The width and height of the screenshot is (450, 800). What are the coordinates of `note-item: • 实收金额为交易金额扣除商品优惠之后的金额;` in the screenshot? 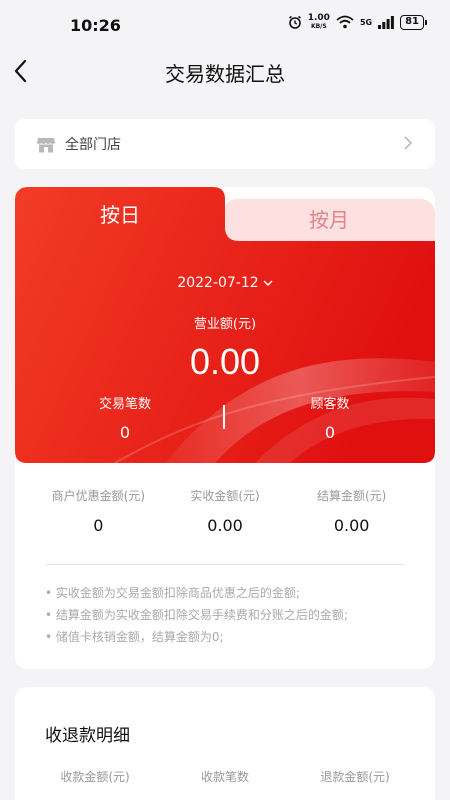 It's located at (172, 593).